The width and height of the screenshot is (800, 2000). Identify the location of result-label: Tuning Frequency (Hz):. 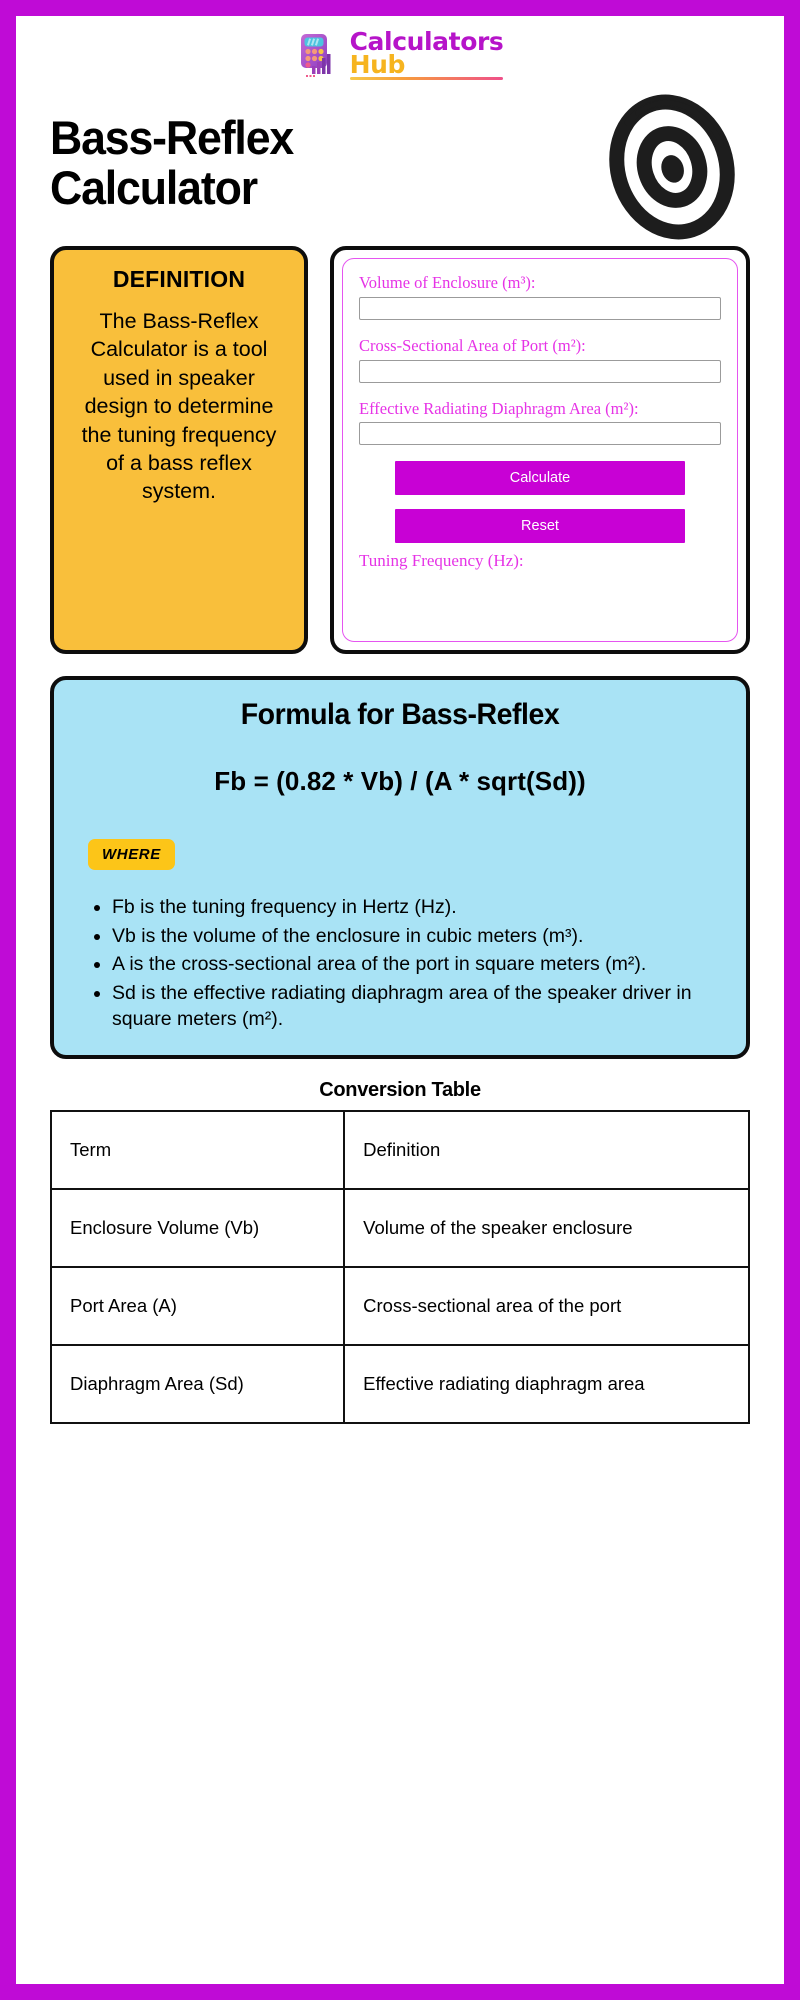
(441, 561).